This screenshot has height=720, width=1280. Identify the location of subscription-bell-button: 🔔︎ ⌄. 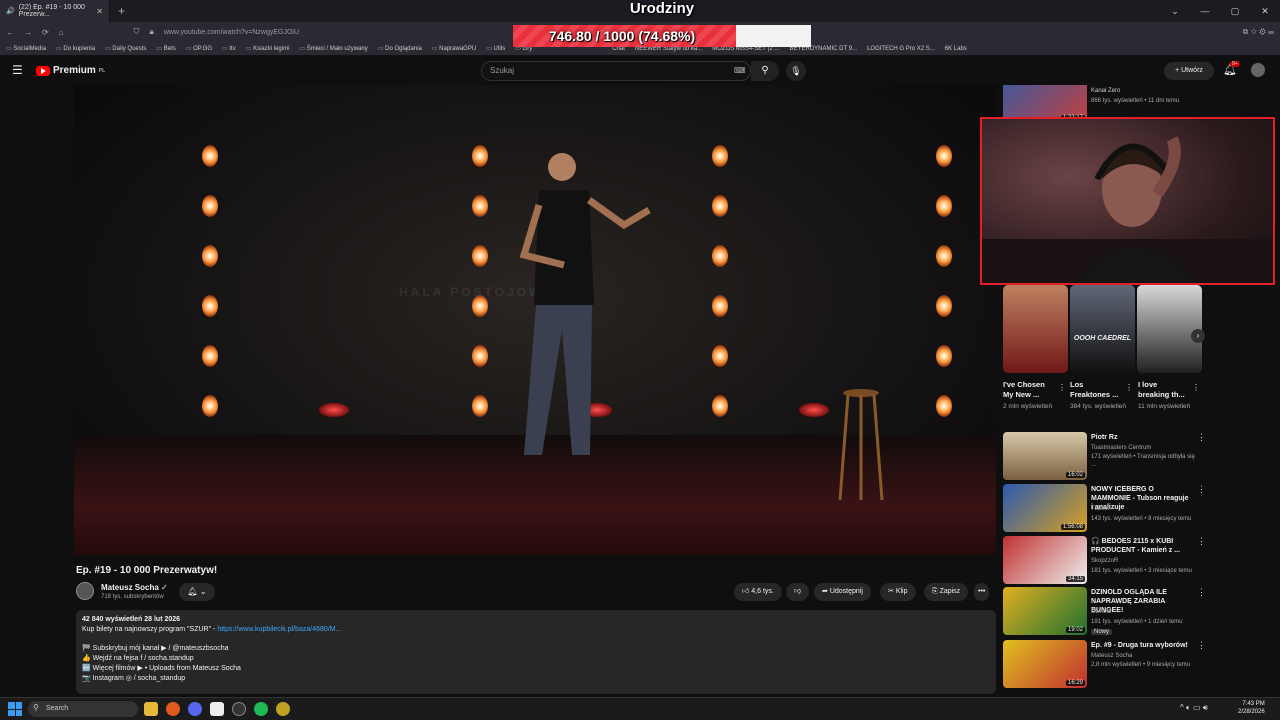
(197, 592).